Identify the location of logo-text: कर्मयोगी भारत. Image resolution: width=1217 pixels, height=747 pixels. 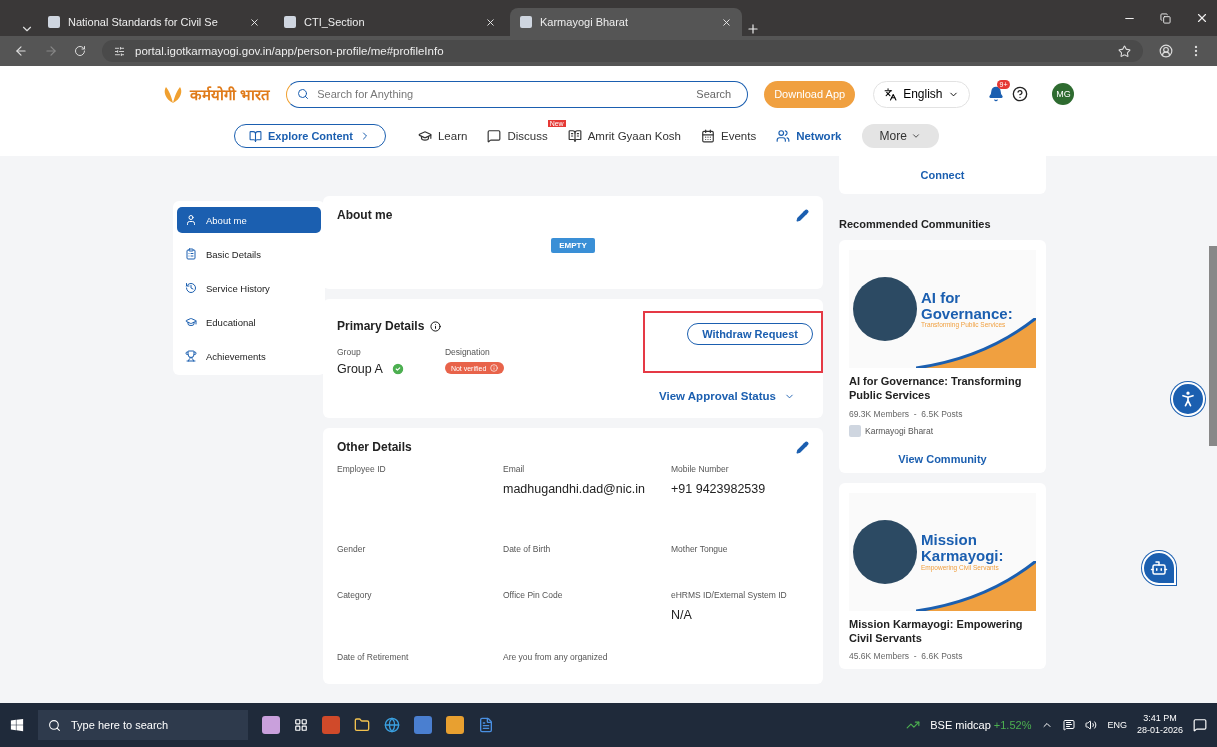
(230, 94).